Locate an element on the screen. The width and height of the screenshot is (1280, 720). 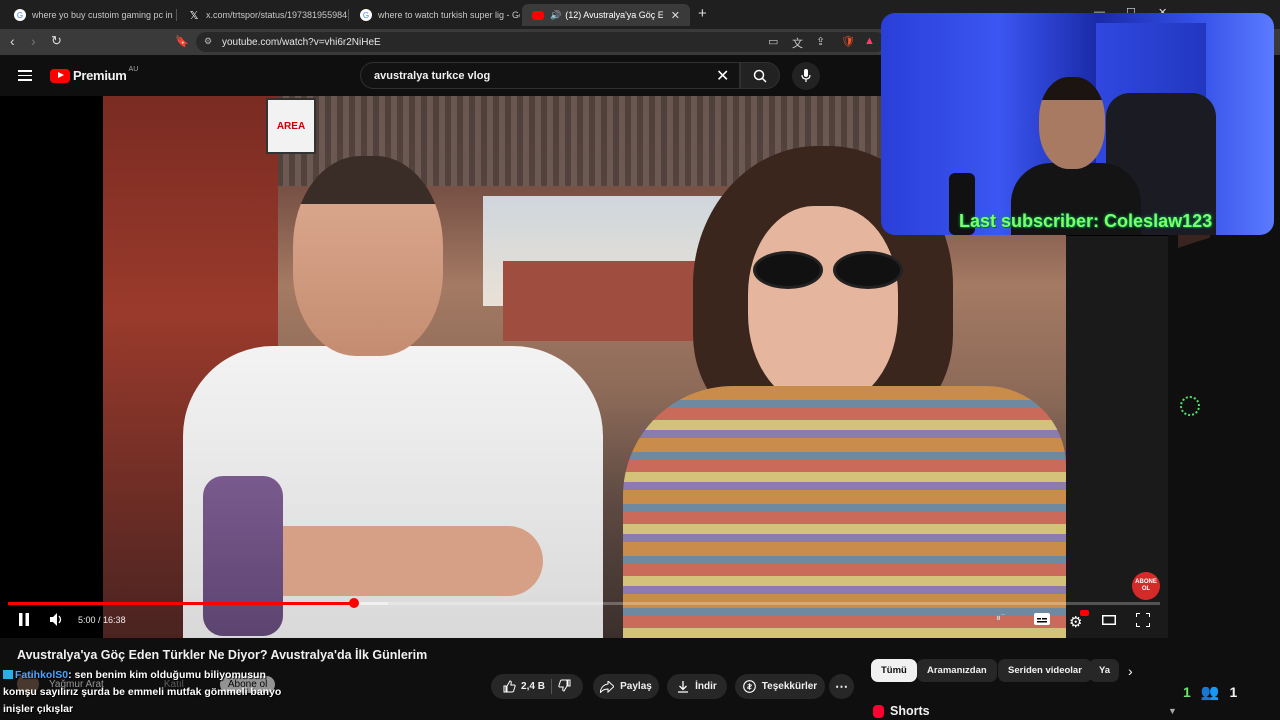
youtube-icon is located at coordinates (538, 15).